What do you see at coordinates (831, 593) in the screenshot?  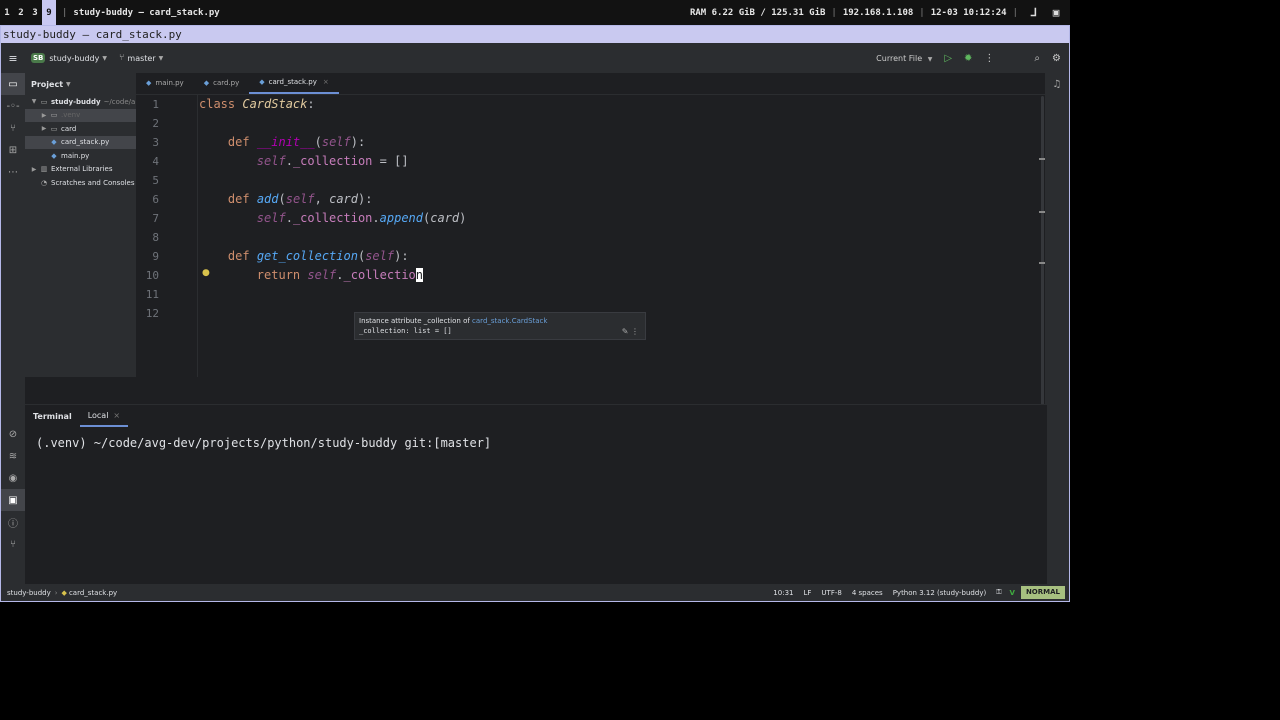 I see `file-encoding: UTF-8` at bounding box center [831, 593].